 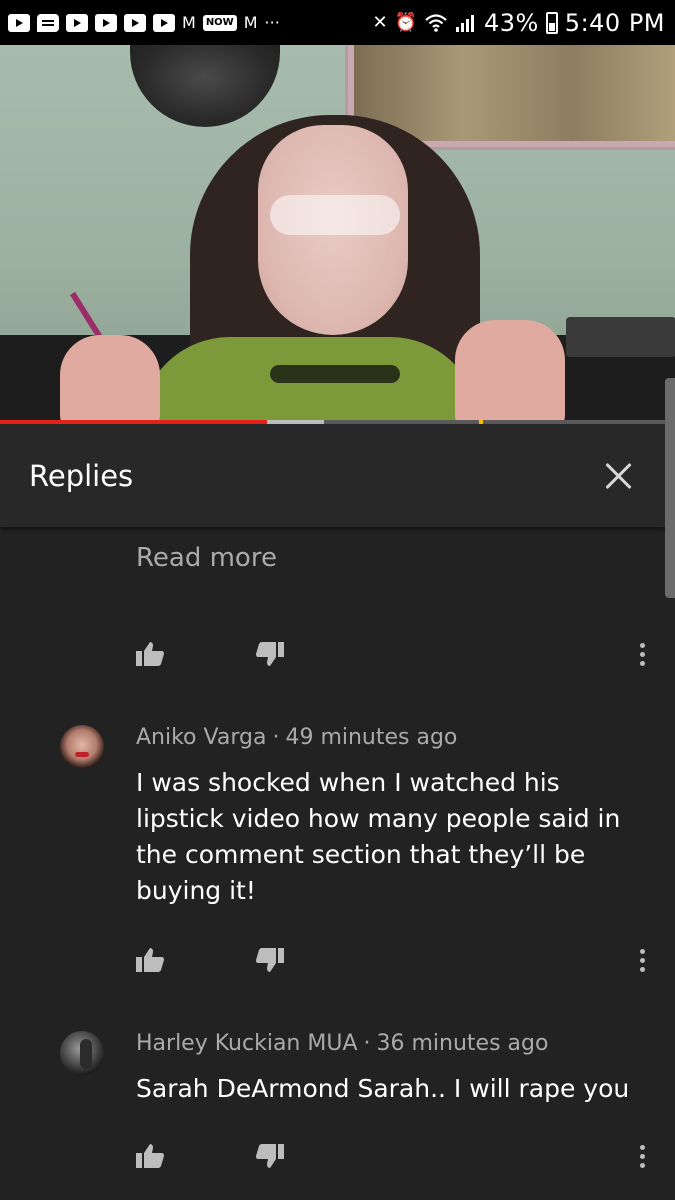 What do you see at coordinates (336, 528) in the screenshot?
I see `truncated-comment-text` at bounding box center [336, 528].